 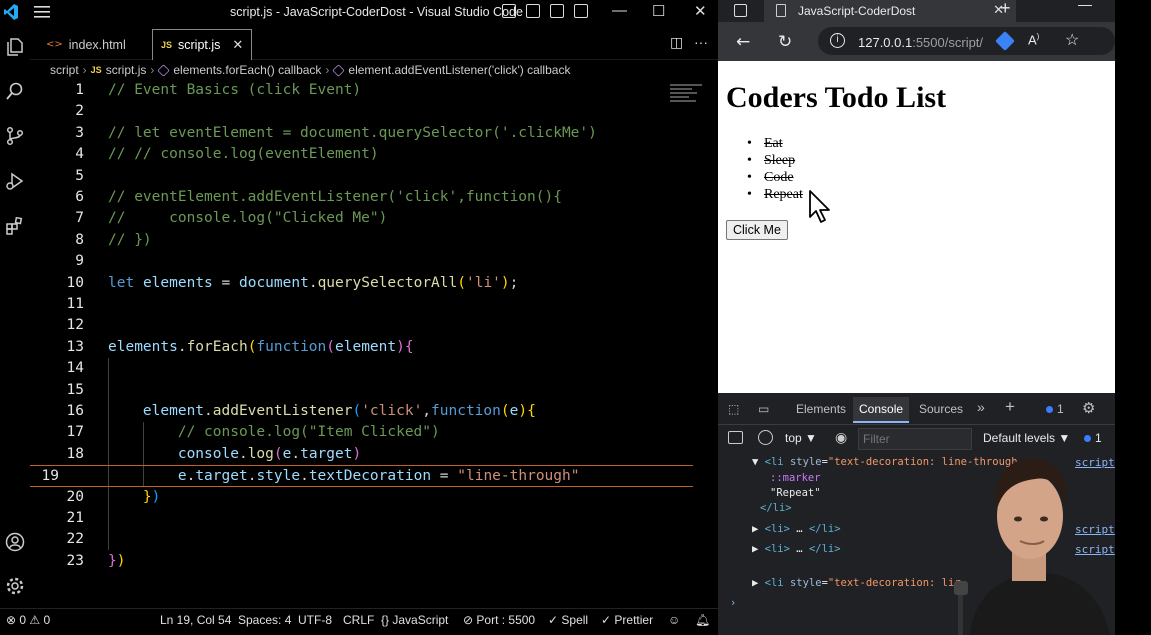 I want to click on code-line: 18 console.log(e.target), so click(x=214, y=453).